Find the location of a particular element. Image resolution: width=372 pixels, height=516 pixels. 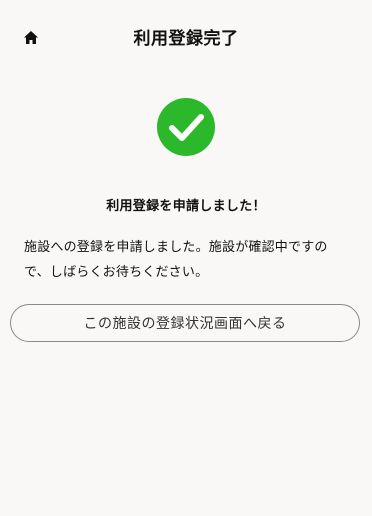

back-to-status-button: この施設の登録状況画面へ戻る is located at coordinates (185, 323).